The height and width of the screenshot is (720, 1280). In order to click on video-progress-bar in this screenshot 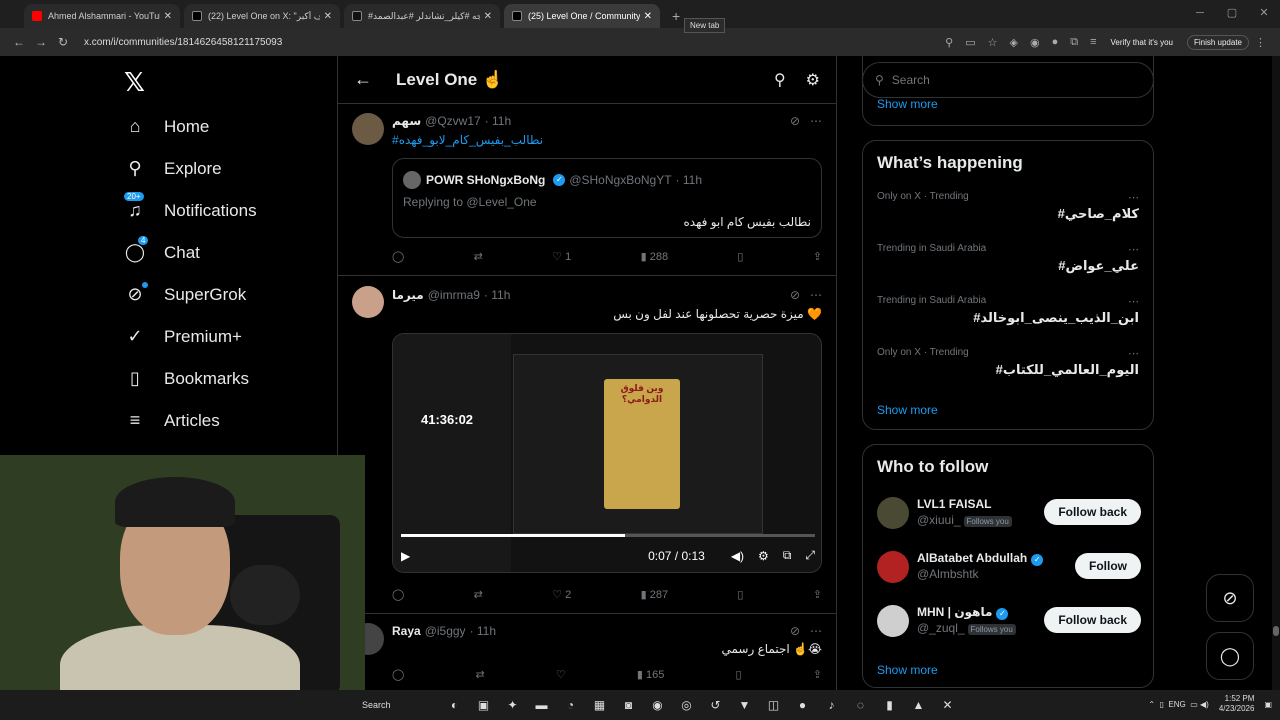, I will do `click(608, 535)`.